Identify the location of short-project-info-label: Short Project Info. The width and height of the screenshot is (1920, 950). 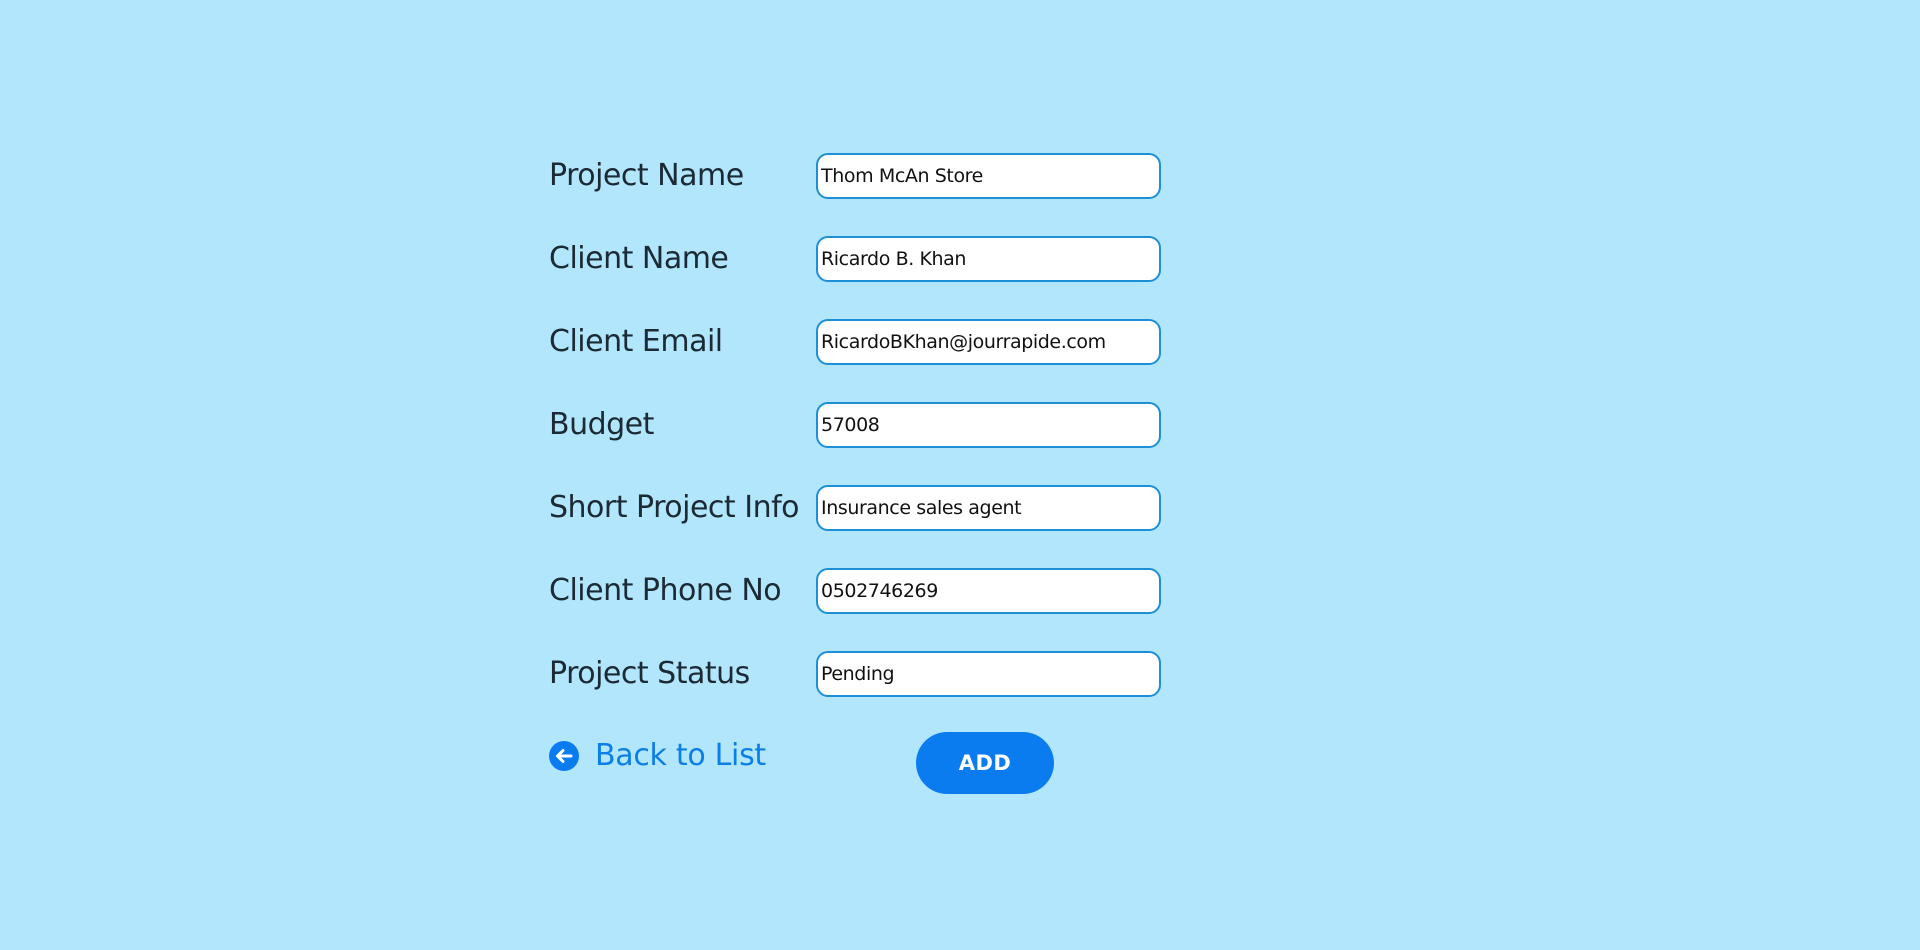
(674, 507).